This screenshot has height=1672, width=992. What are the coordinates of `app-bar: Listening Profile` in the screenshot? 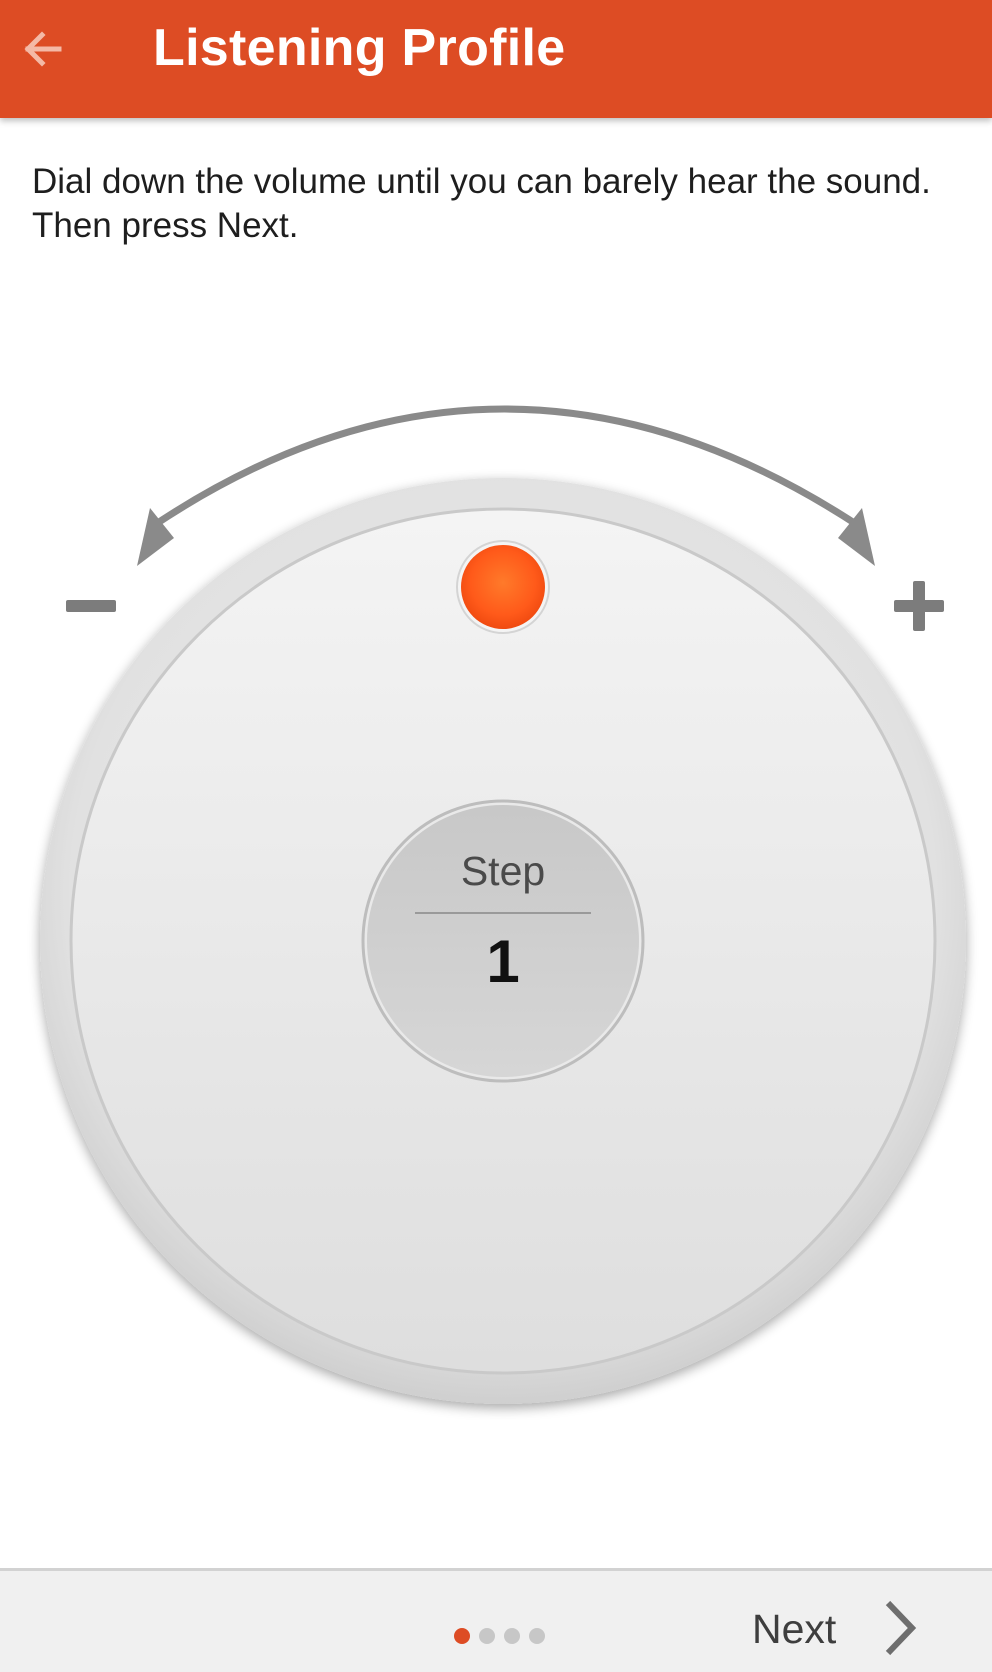 It's located at (496, 59).